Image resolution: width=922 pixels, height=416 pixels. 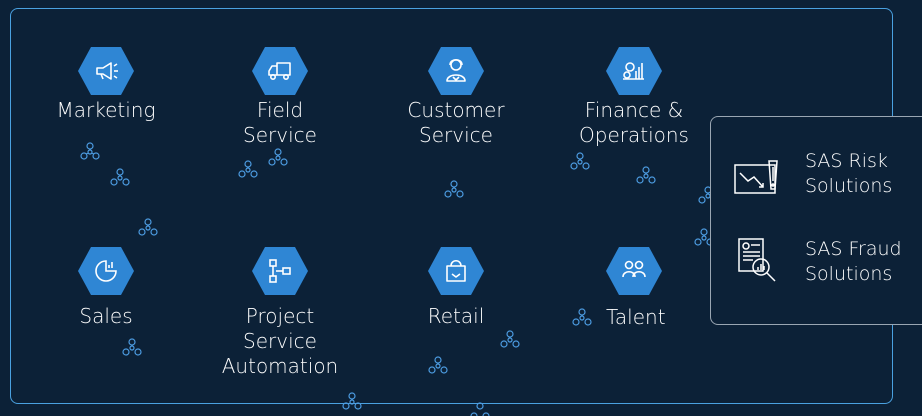 What do you see at coordinates (280, 122) in the screenshot?
I see `module-label: Field Service` at bounding box center [280, 122].